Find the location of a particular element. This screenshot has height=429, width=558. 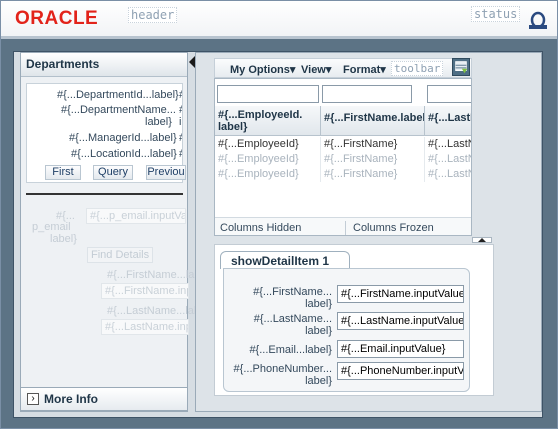

location-id-label: #{...LocationId...label} is located at coordinates (124, 154).